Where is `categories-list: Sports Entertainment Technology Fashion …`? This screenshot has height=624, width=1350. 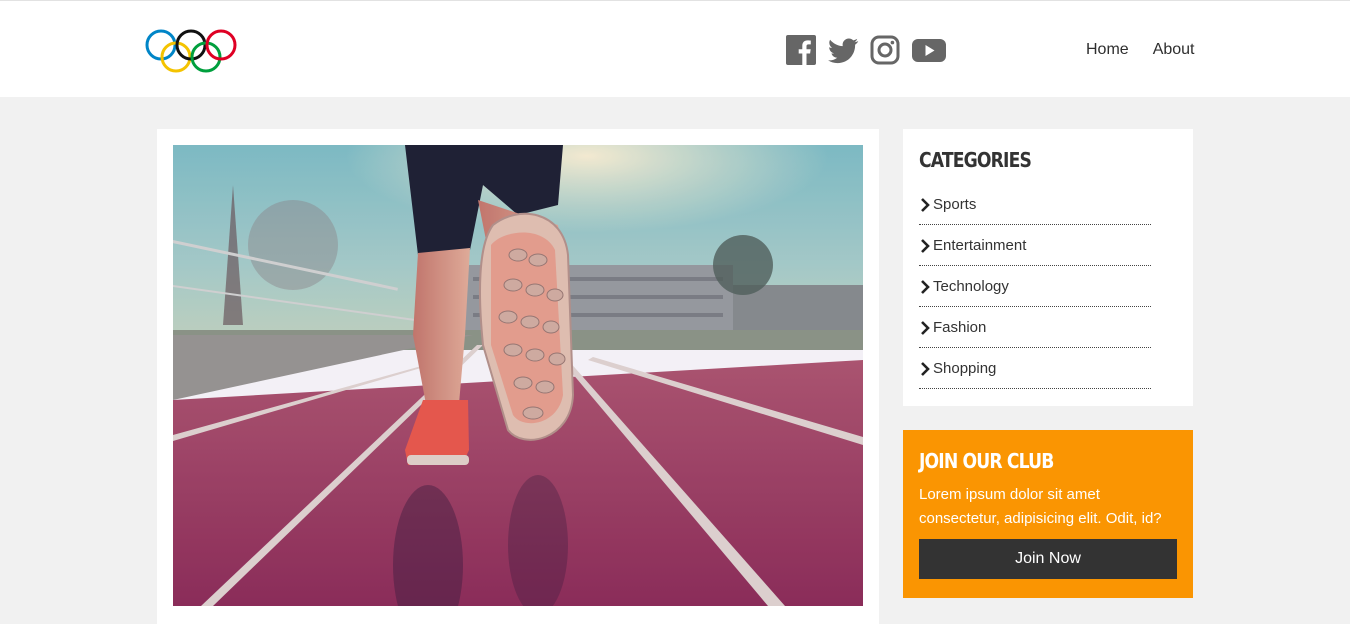
categories-list: Sports Entertainment Technology Fashion … is located at coordinates (1035, 286).